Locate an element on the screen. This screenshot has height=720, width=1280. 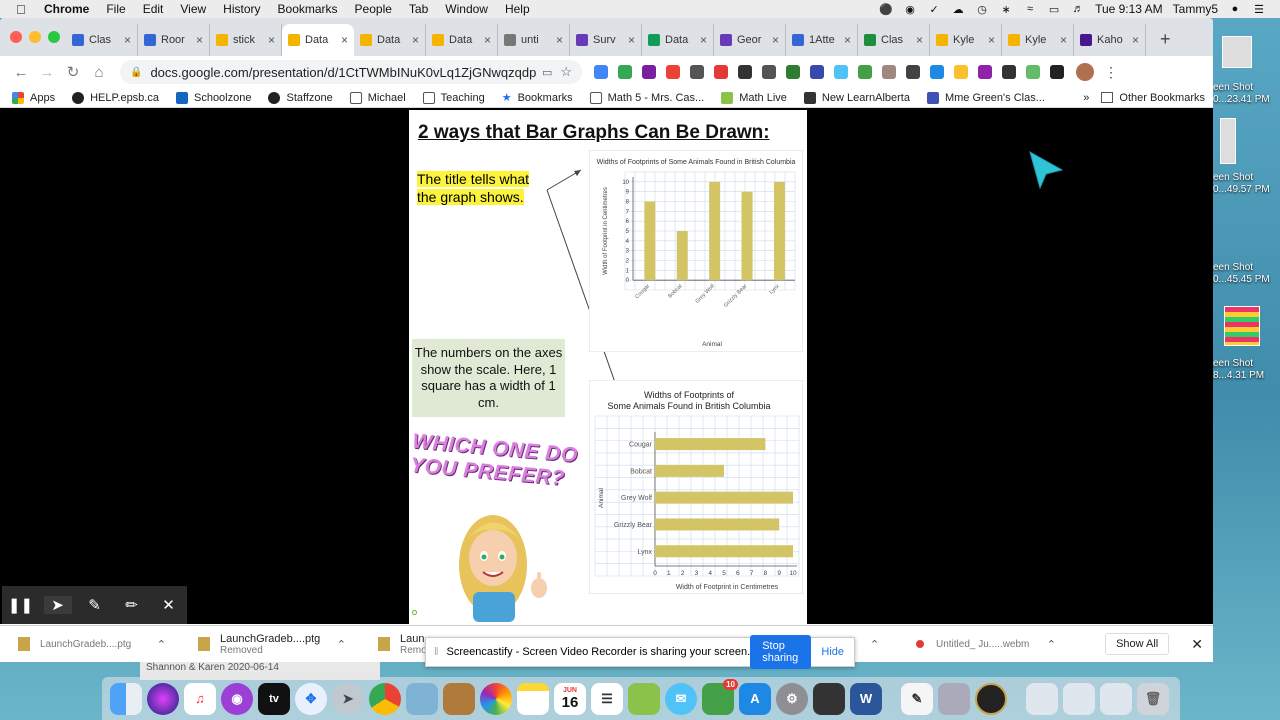
word-icon: W is located at coordinates (866, 698).